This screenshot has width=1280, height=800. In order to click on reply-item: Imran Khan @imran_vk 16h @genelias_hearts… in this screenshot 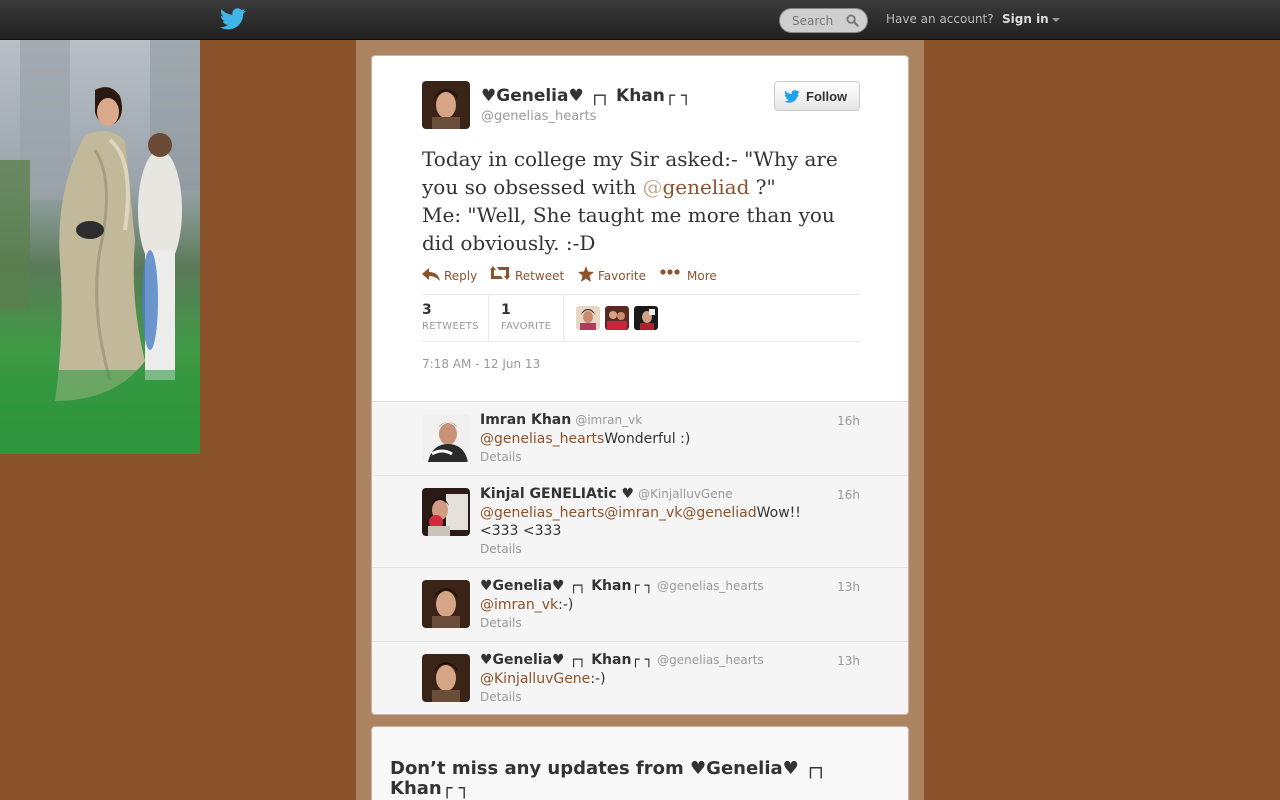, I will do `click(640, 438)`.